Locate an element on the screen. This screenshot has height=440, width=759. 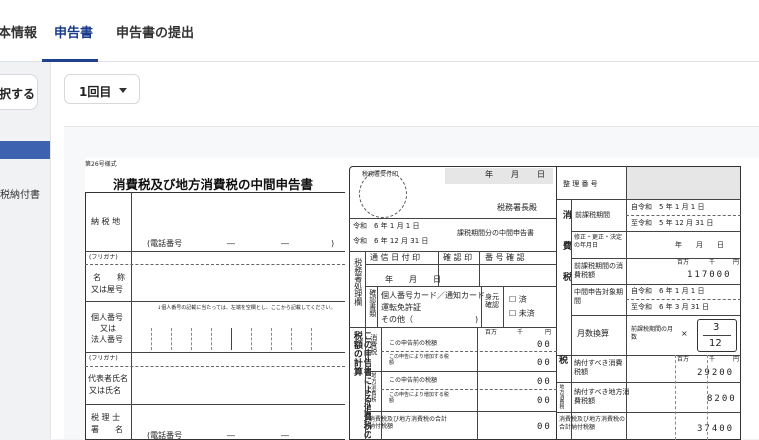
check-done: ☐ 済 is located at coordinates (518, 300).